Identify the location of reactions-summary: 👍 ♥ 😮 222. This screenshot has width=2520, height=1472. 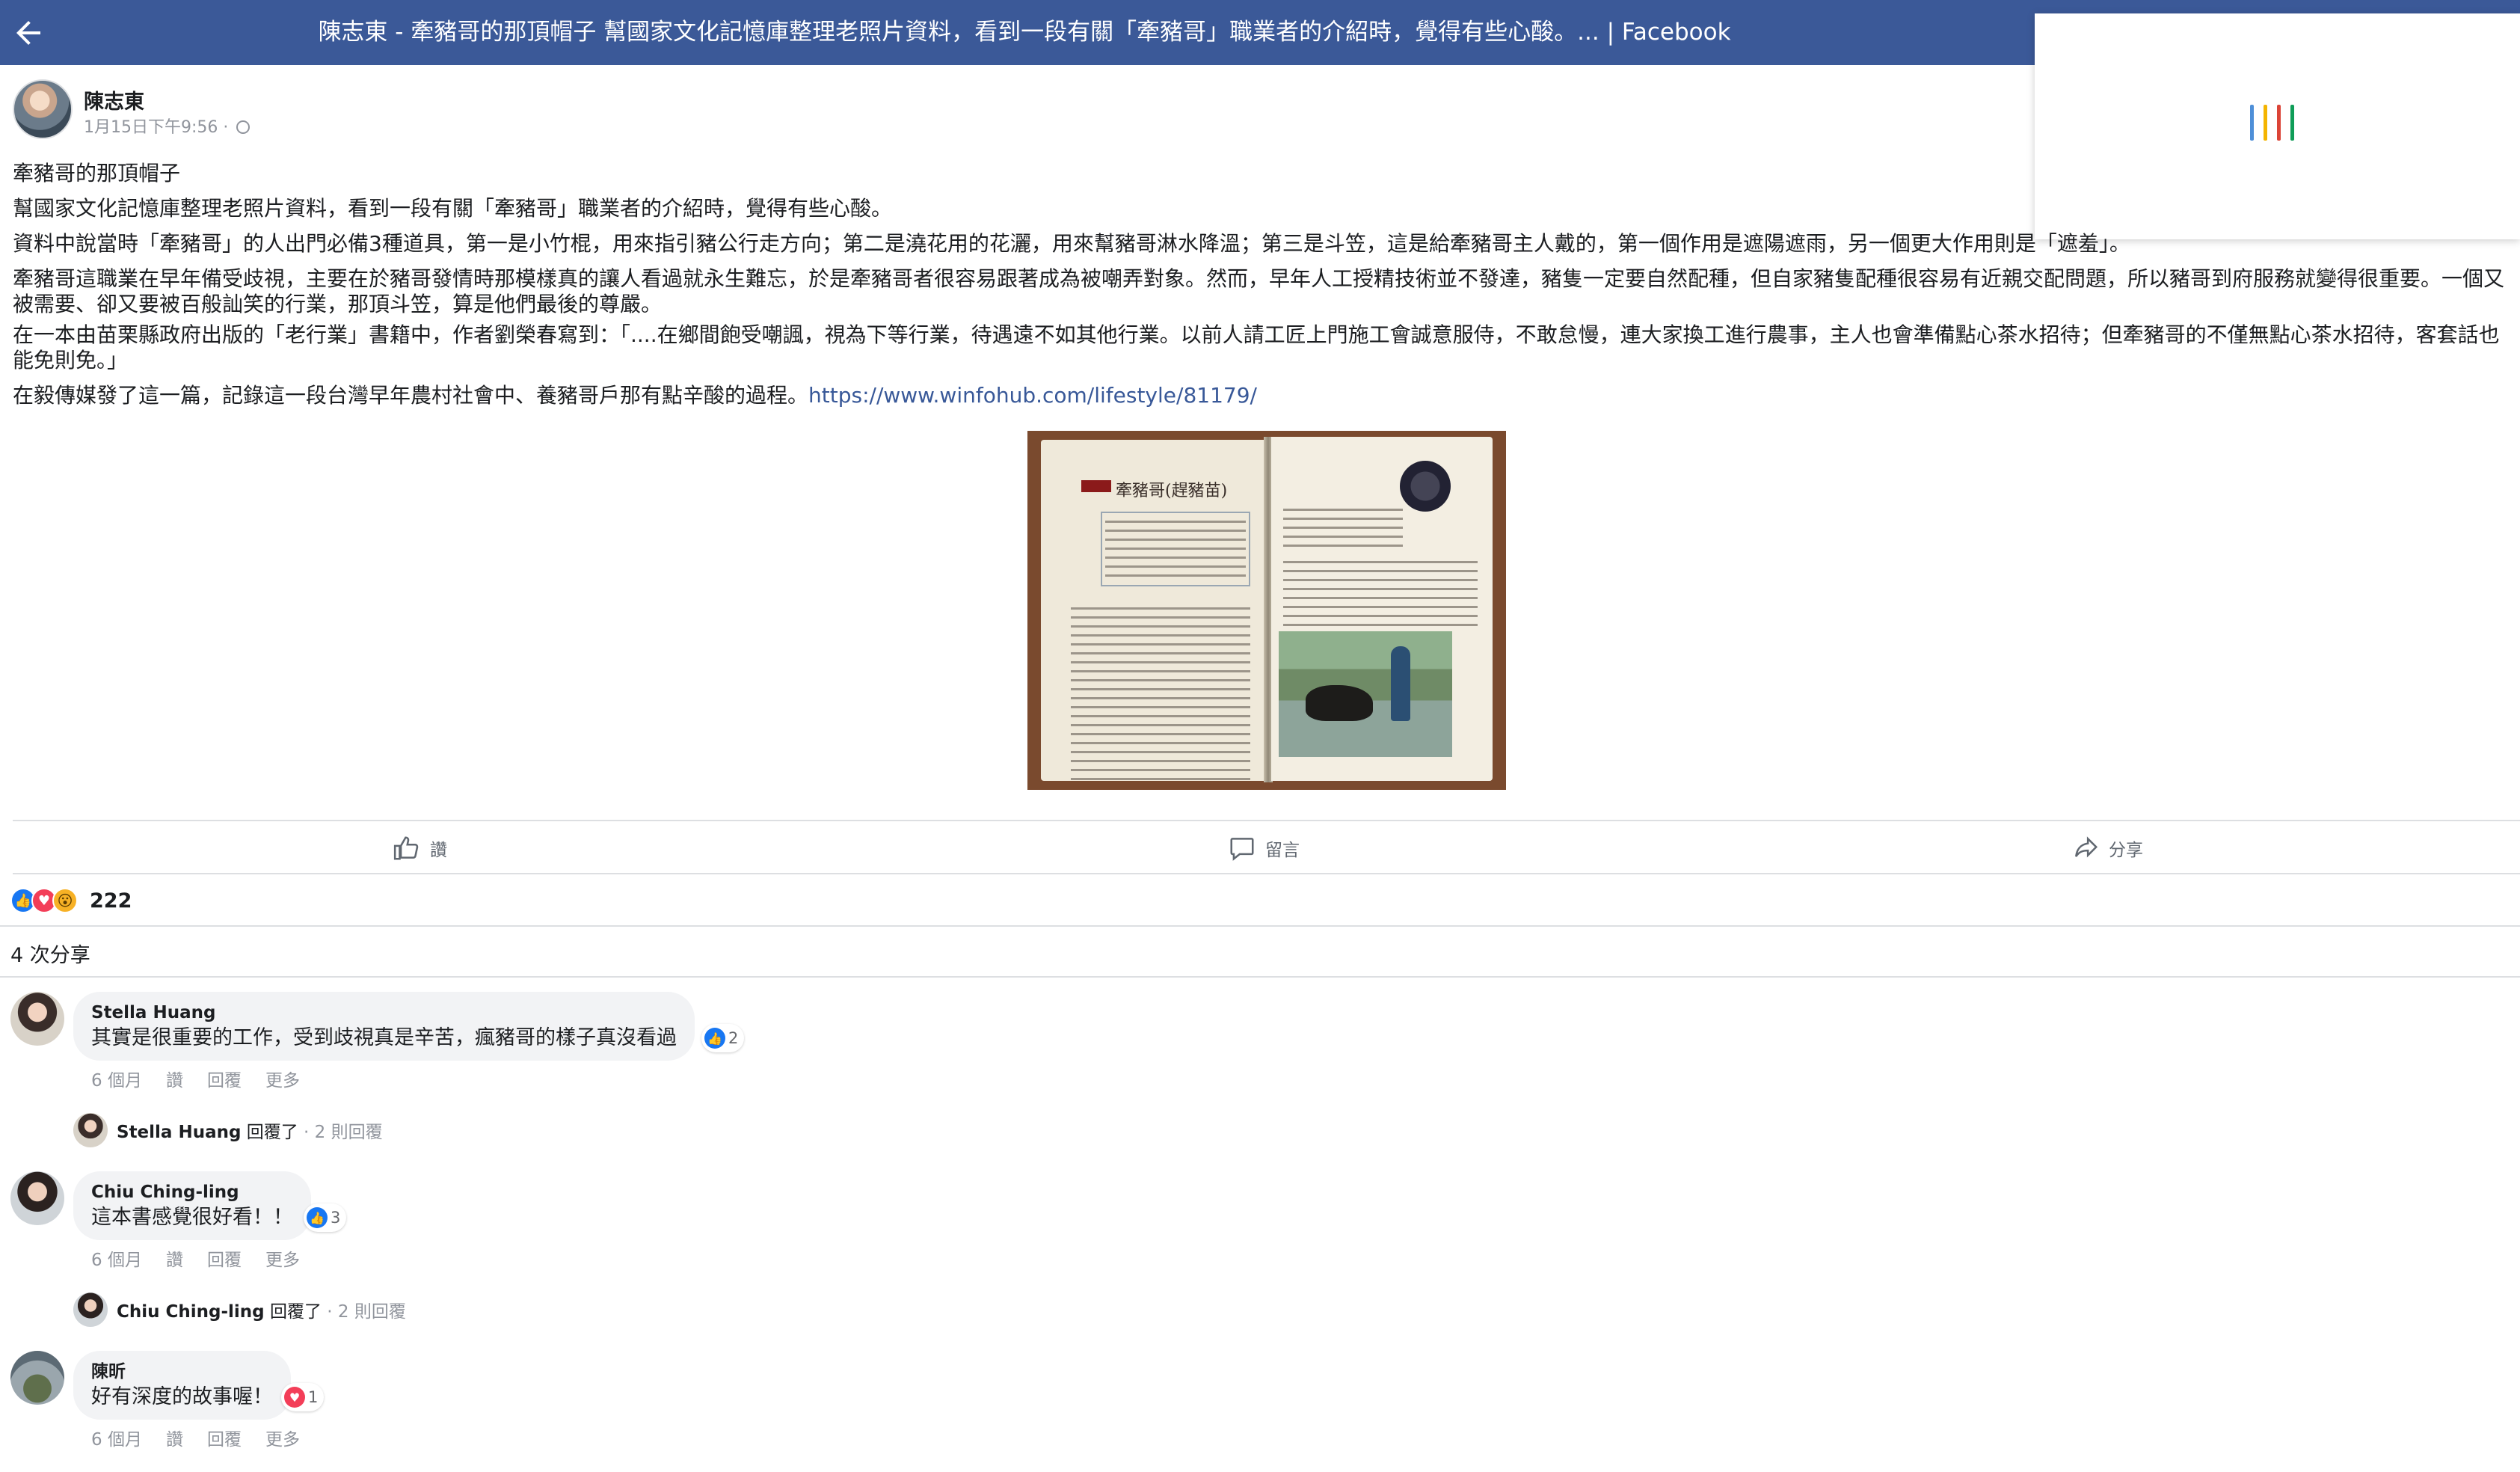
(71, 901).